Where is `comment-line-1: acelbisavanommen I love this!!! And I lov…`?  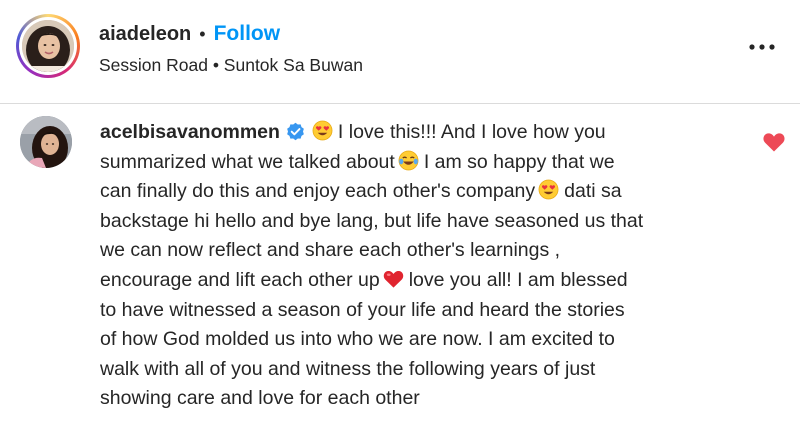 comment-line-1: acelbisavanommen I love this!!! And I lov… is located at coordinates (420, 133).